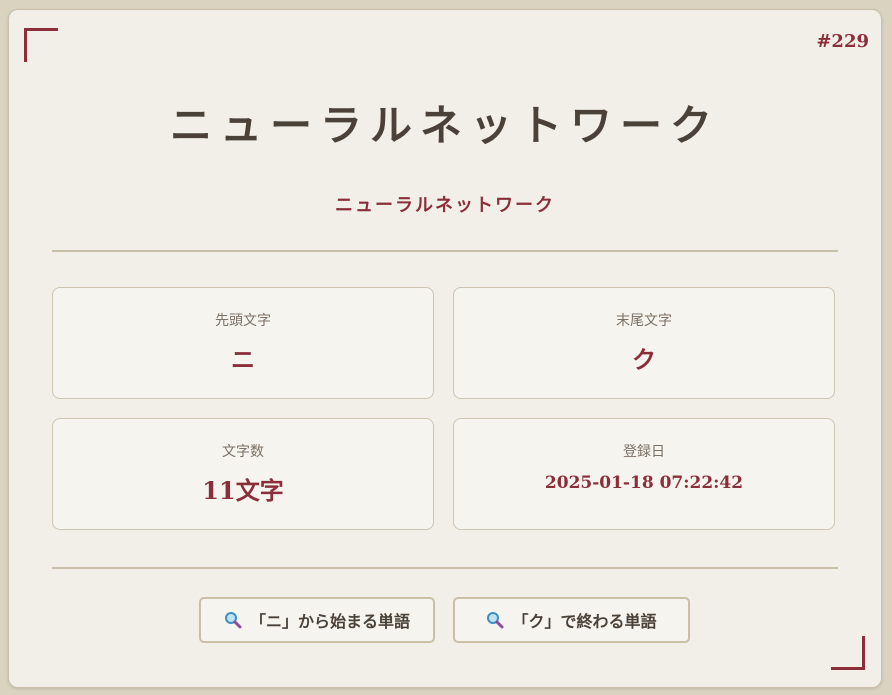  What do you see at coordinates (243, 359) in the screenshot?
I see `first-char-value: ニ` at bounding box center [243, 359].